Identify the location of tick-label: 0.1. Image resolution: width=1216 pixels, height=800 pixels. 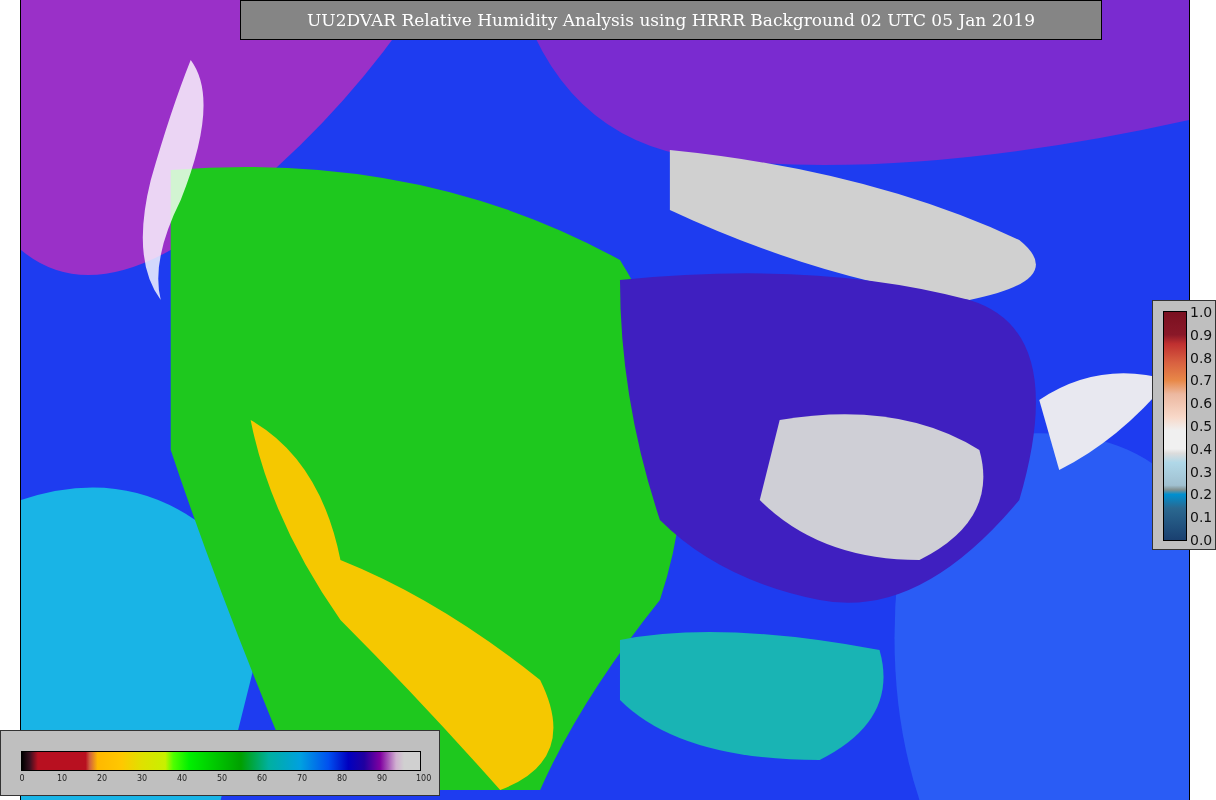
(1201, 517).